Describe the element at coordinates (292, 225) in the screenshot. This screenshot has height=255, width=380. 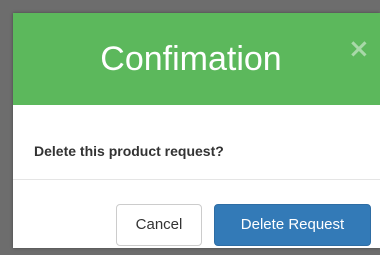
I see `delete-request-button: Delete Request` at that location.